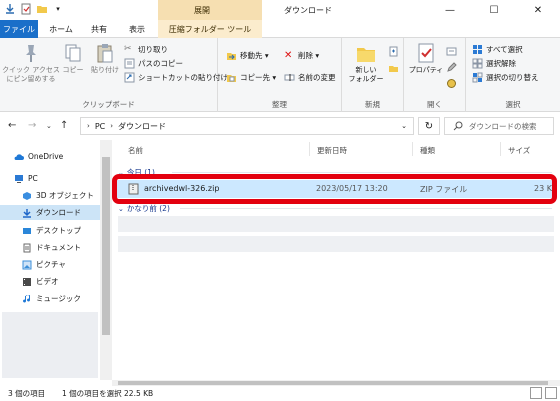 The width and height of the screenshot is (560, 401). I want to click on column-header-size: サイズ, so click(519, 150).